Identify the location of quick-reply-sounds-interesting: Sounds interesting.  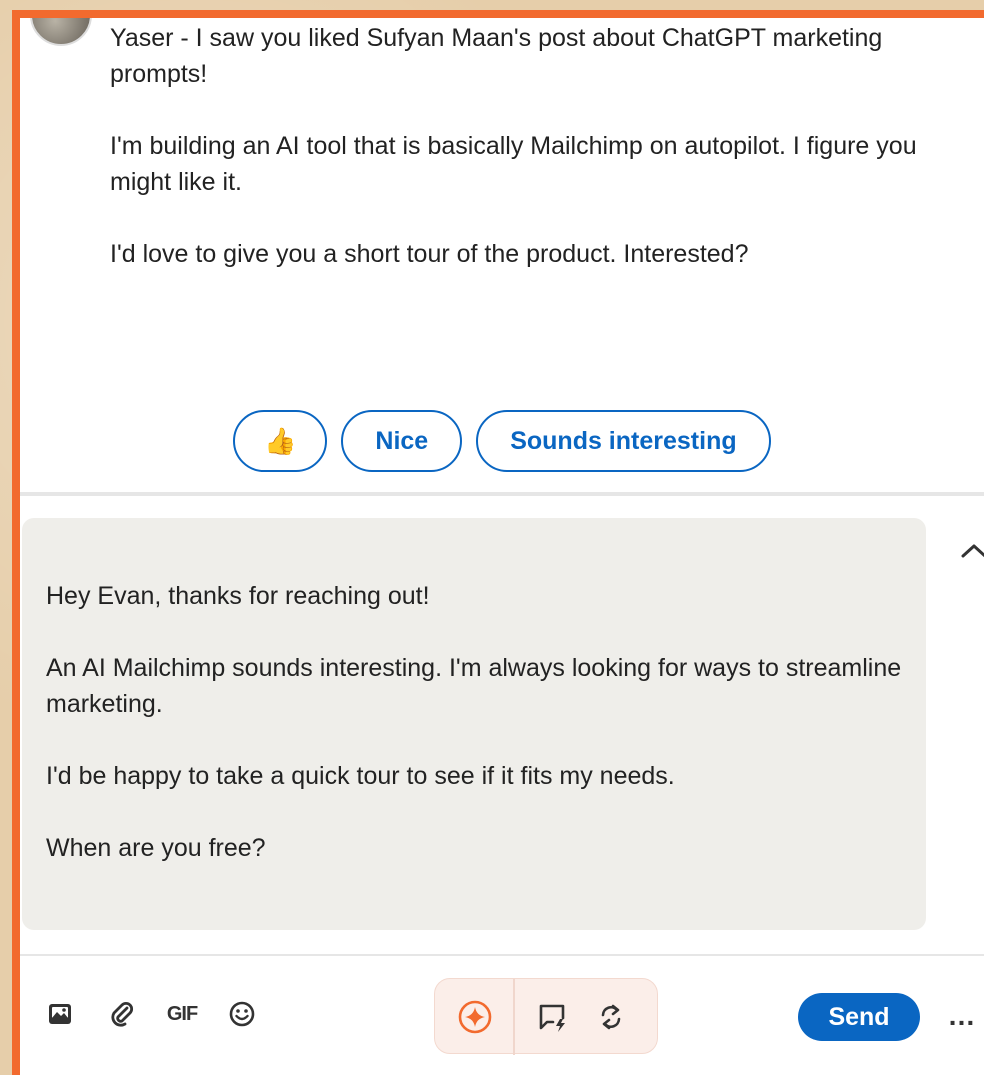
(623, 441).